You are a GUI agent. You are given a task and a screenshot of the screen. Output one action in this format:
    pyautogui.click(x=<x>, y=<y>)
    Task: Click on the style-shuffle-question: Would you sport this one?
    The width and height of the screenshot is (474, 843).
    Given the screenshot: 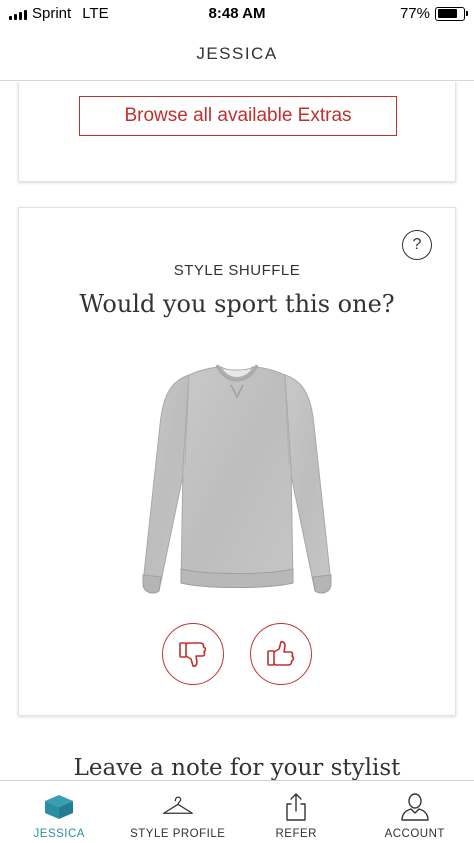 What is the action you would take?
    pyautogui.click(x=237, y=304)
    